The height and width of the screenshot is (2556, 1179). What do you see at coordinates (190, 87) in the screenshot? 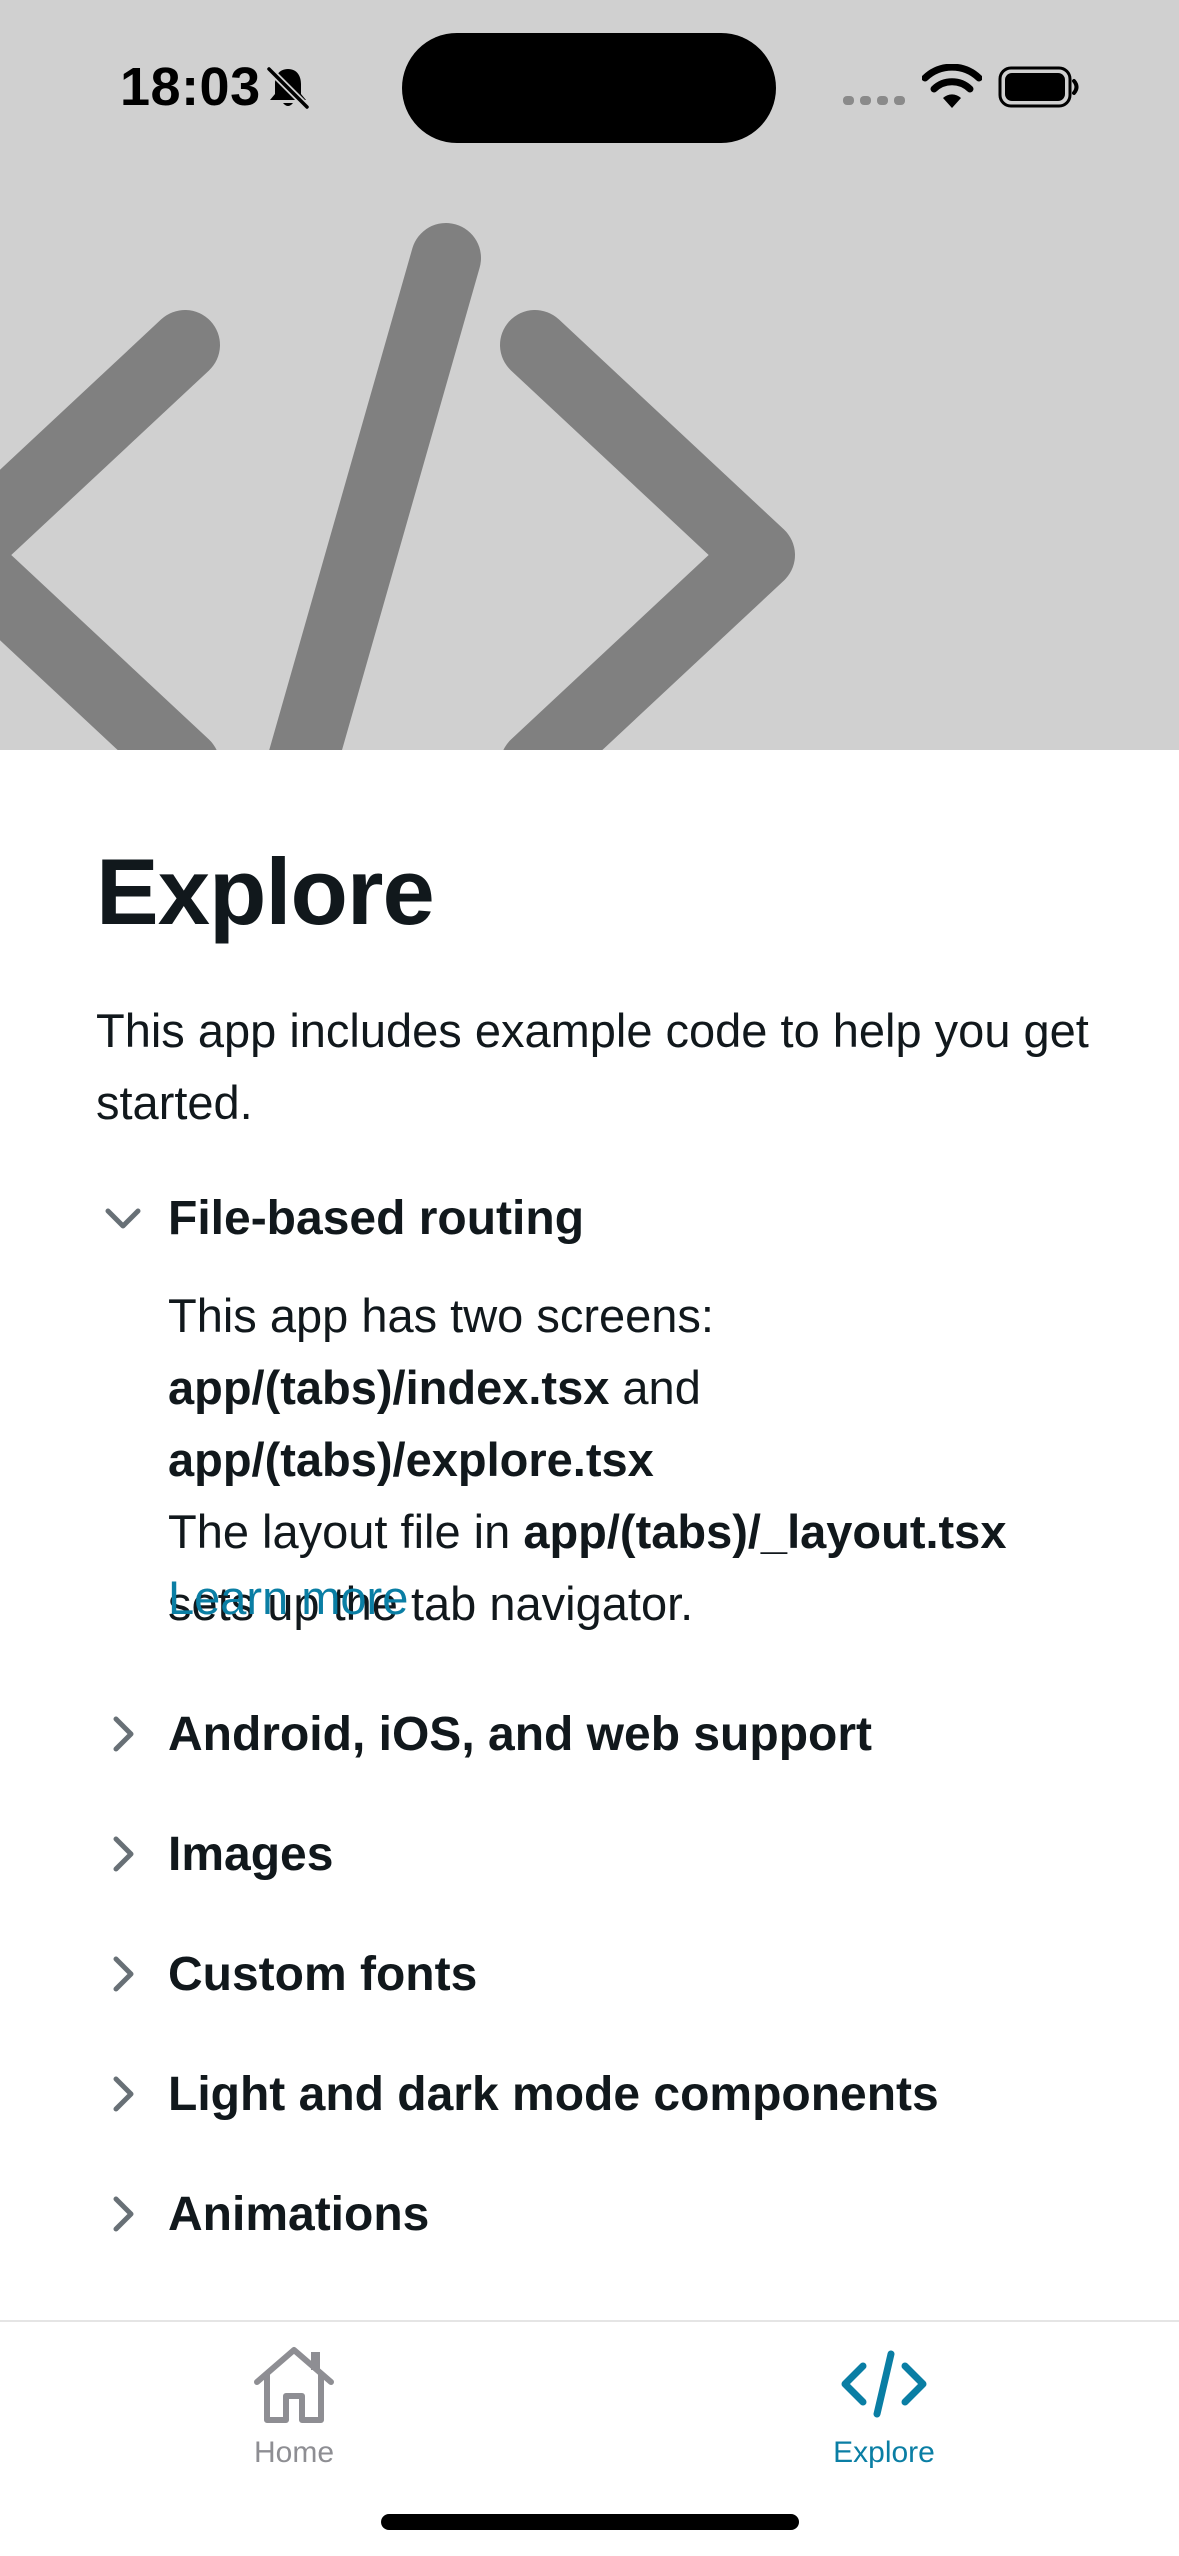
I see `status-time: 18:03` at bounding box center [190, 87].